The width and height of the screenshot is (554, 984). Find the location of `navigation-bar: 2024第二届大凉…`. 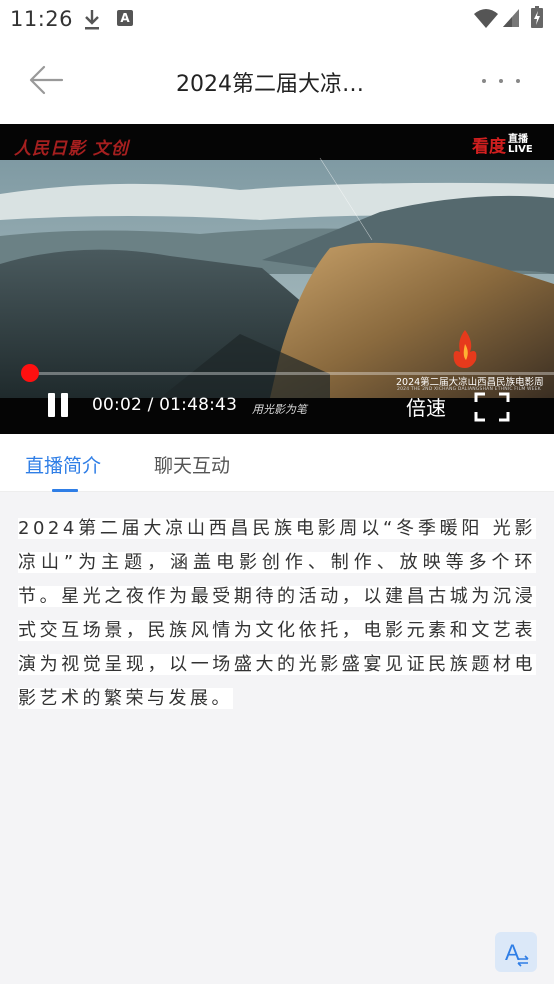

navigation-bar: 2024第二届大凉… is located at coordinates (277, 81).